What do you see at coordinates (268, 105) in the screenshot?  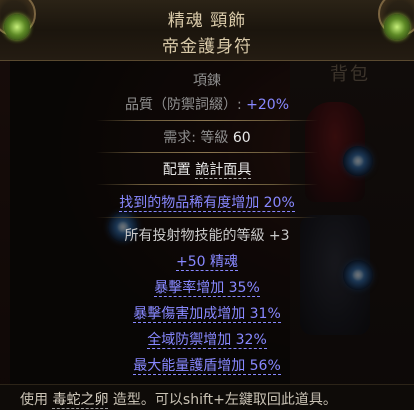 I see `quality-value: +20%` at bounding box center [268, 105].